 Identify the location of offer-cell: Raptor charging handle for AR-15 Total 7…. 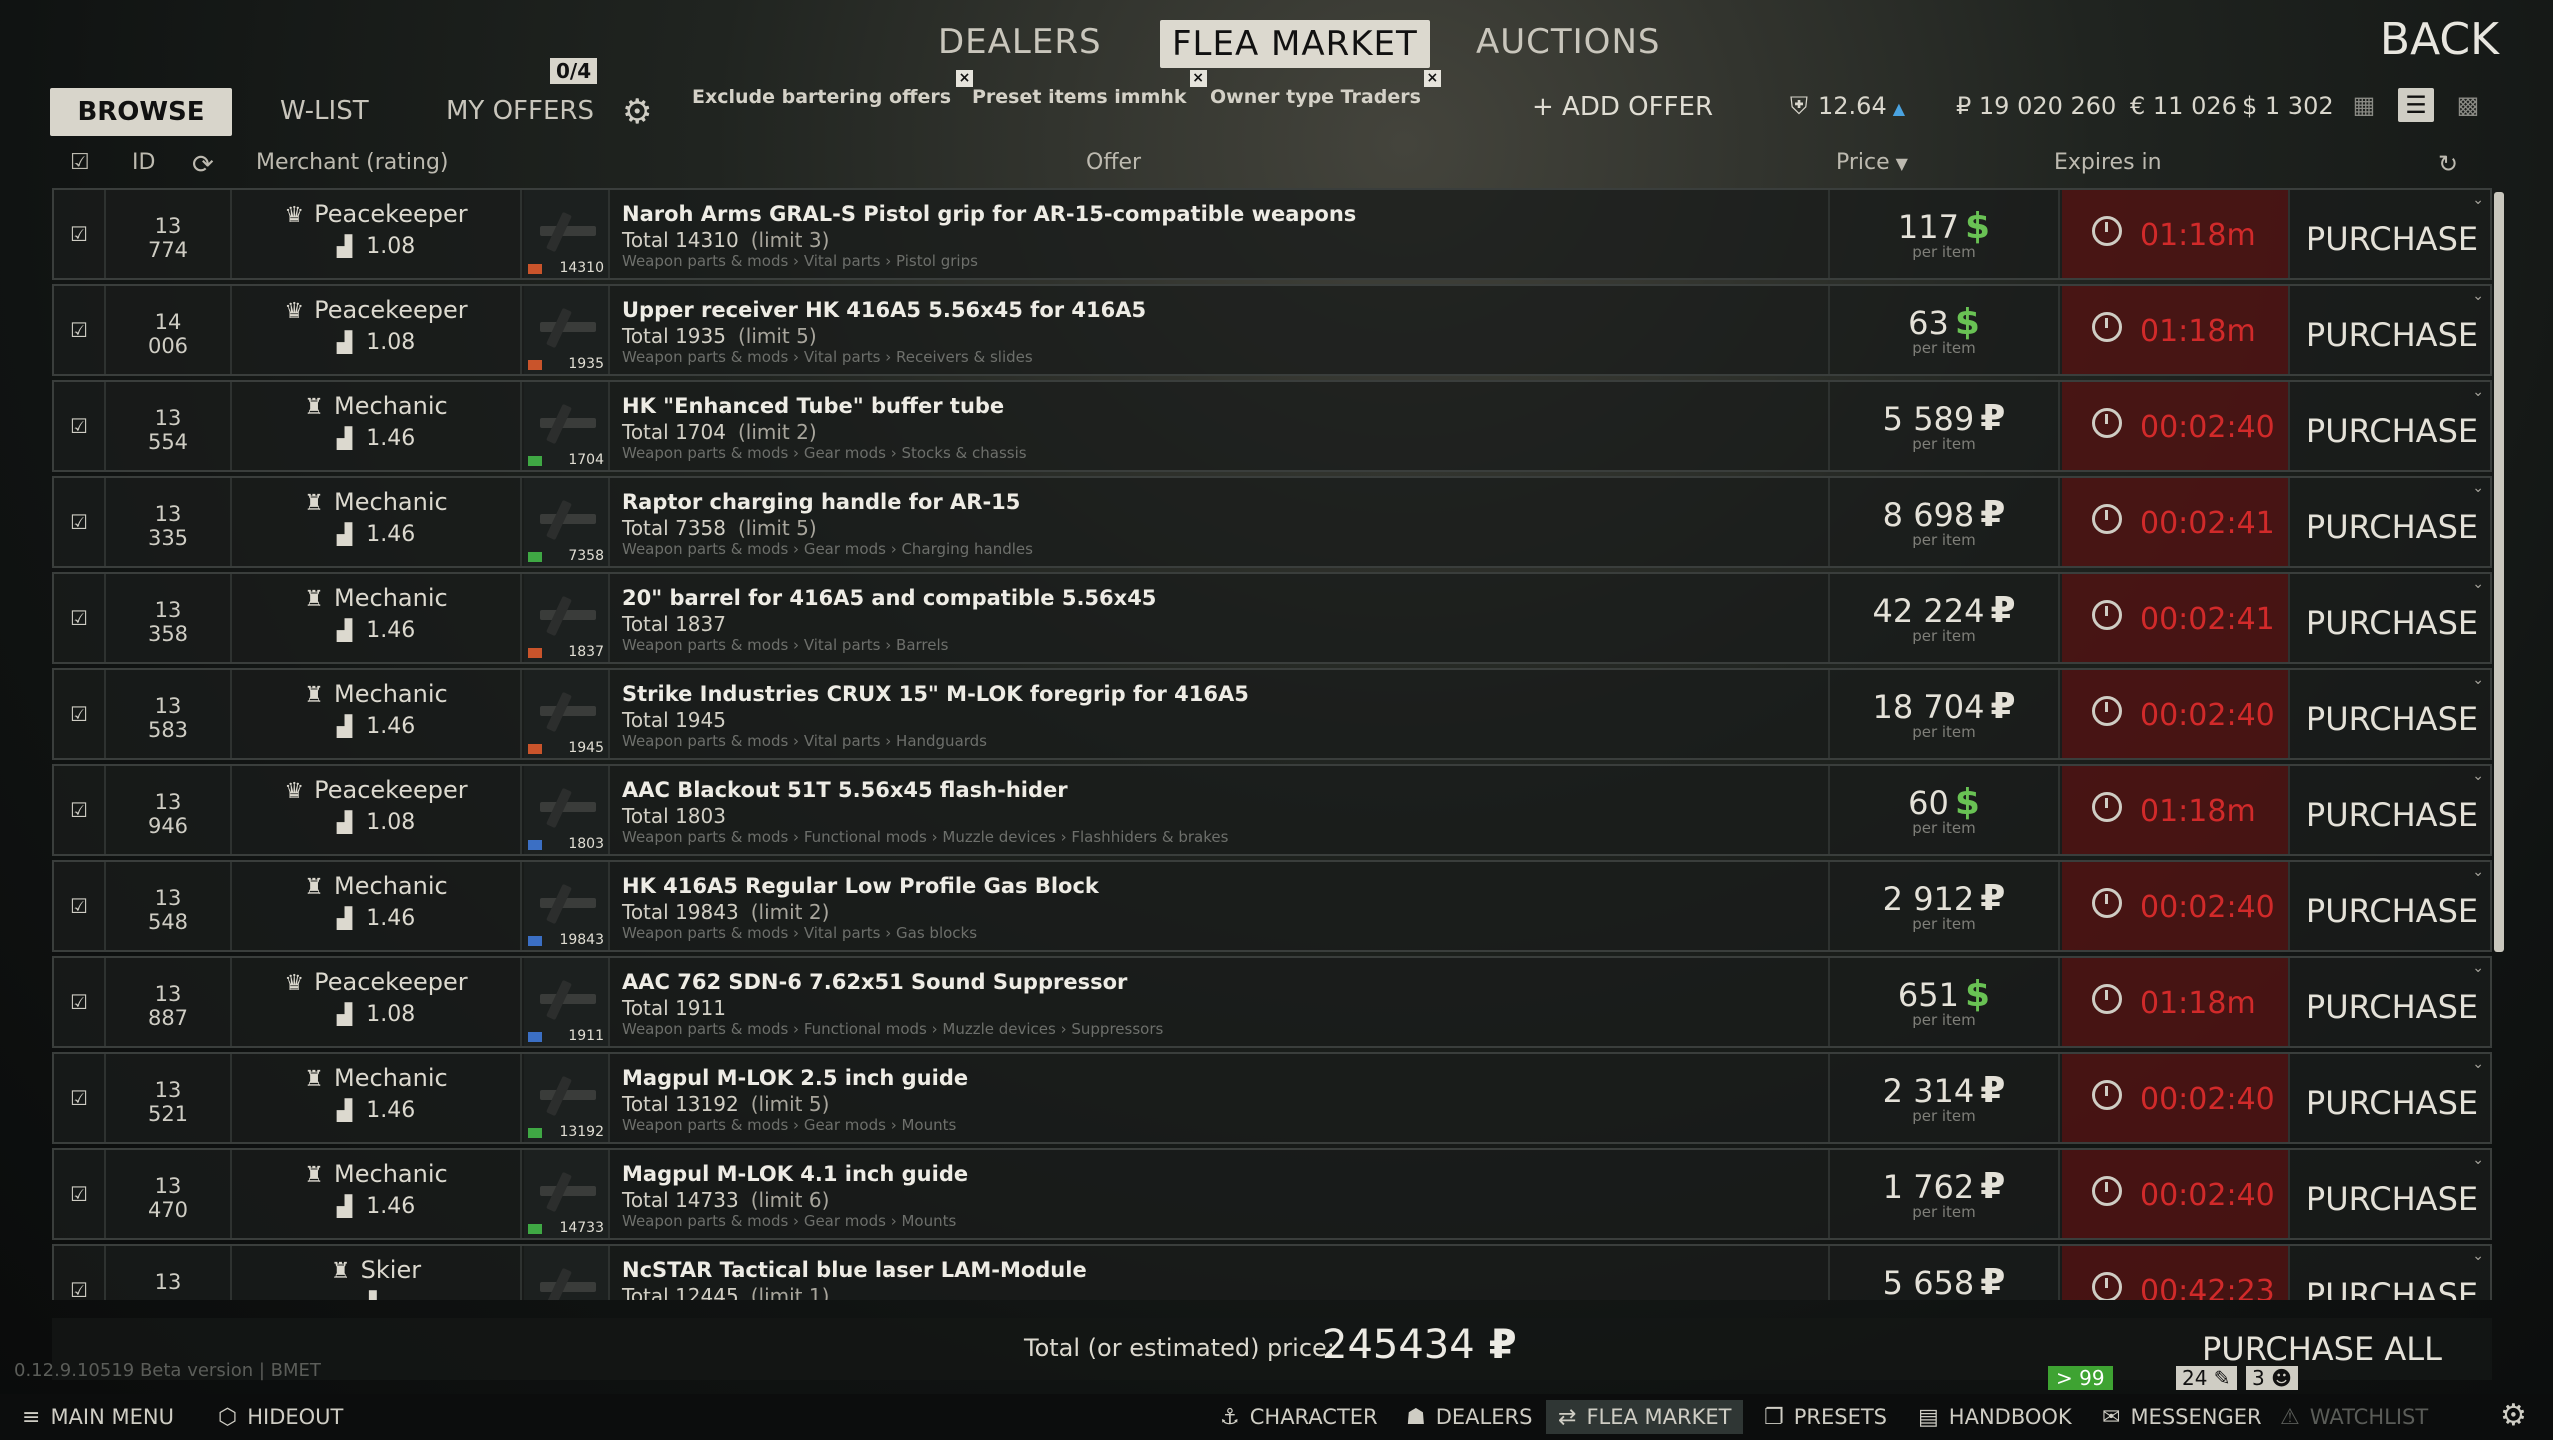
(1221, 522).